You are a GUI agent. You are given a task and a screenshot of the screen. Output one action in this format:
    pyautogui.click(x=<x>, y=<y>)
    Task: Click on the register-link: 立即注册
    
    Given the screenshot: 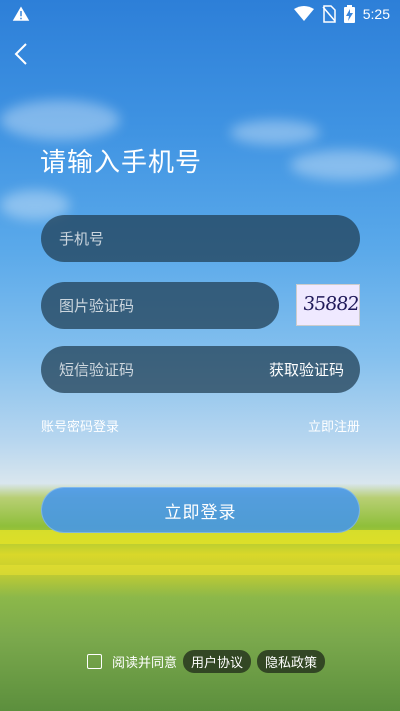 What is the action you would take?
    pyautogui.click(x=334, y=425)
    